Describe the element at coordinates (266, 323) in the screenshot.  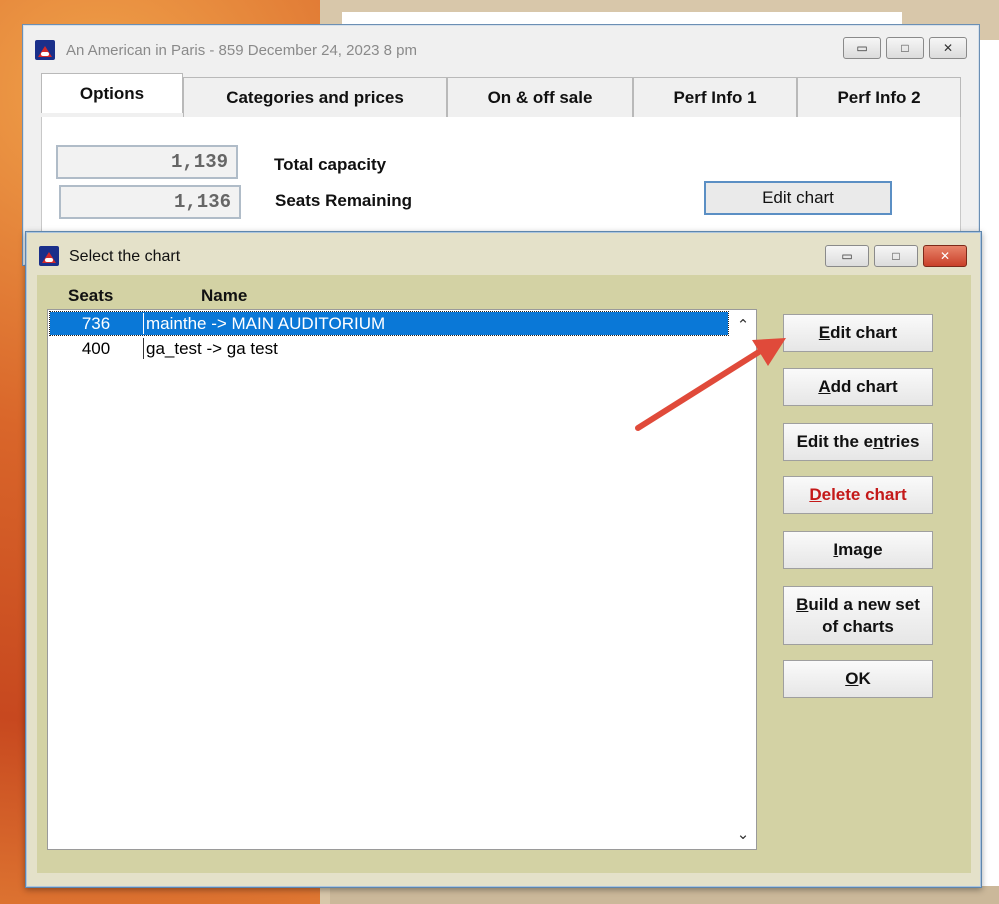
I see `list-item-name: mainthe -> MAIN AUDITORIUM` at that location.